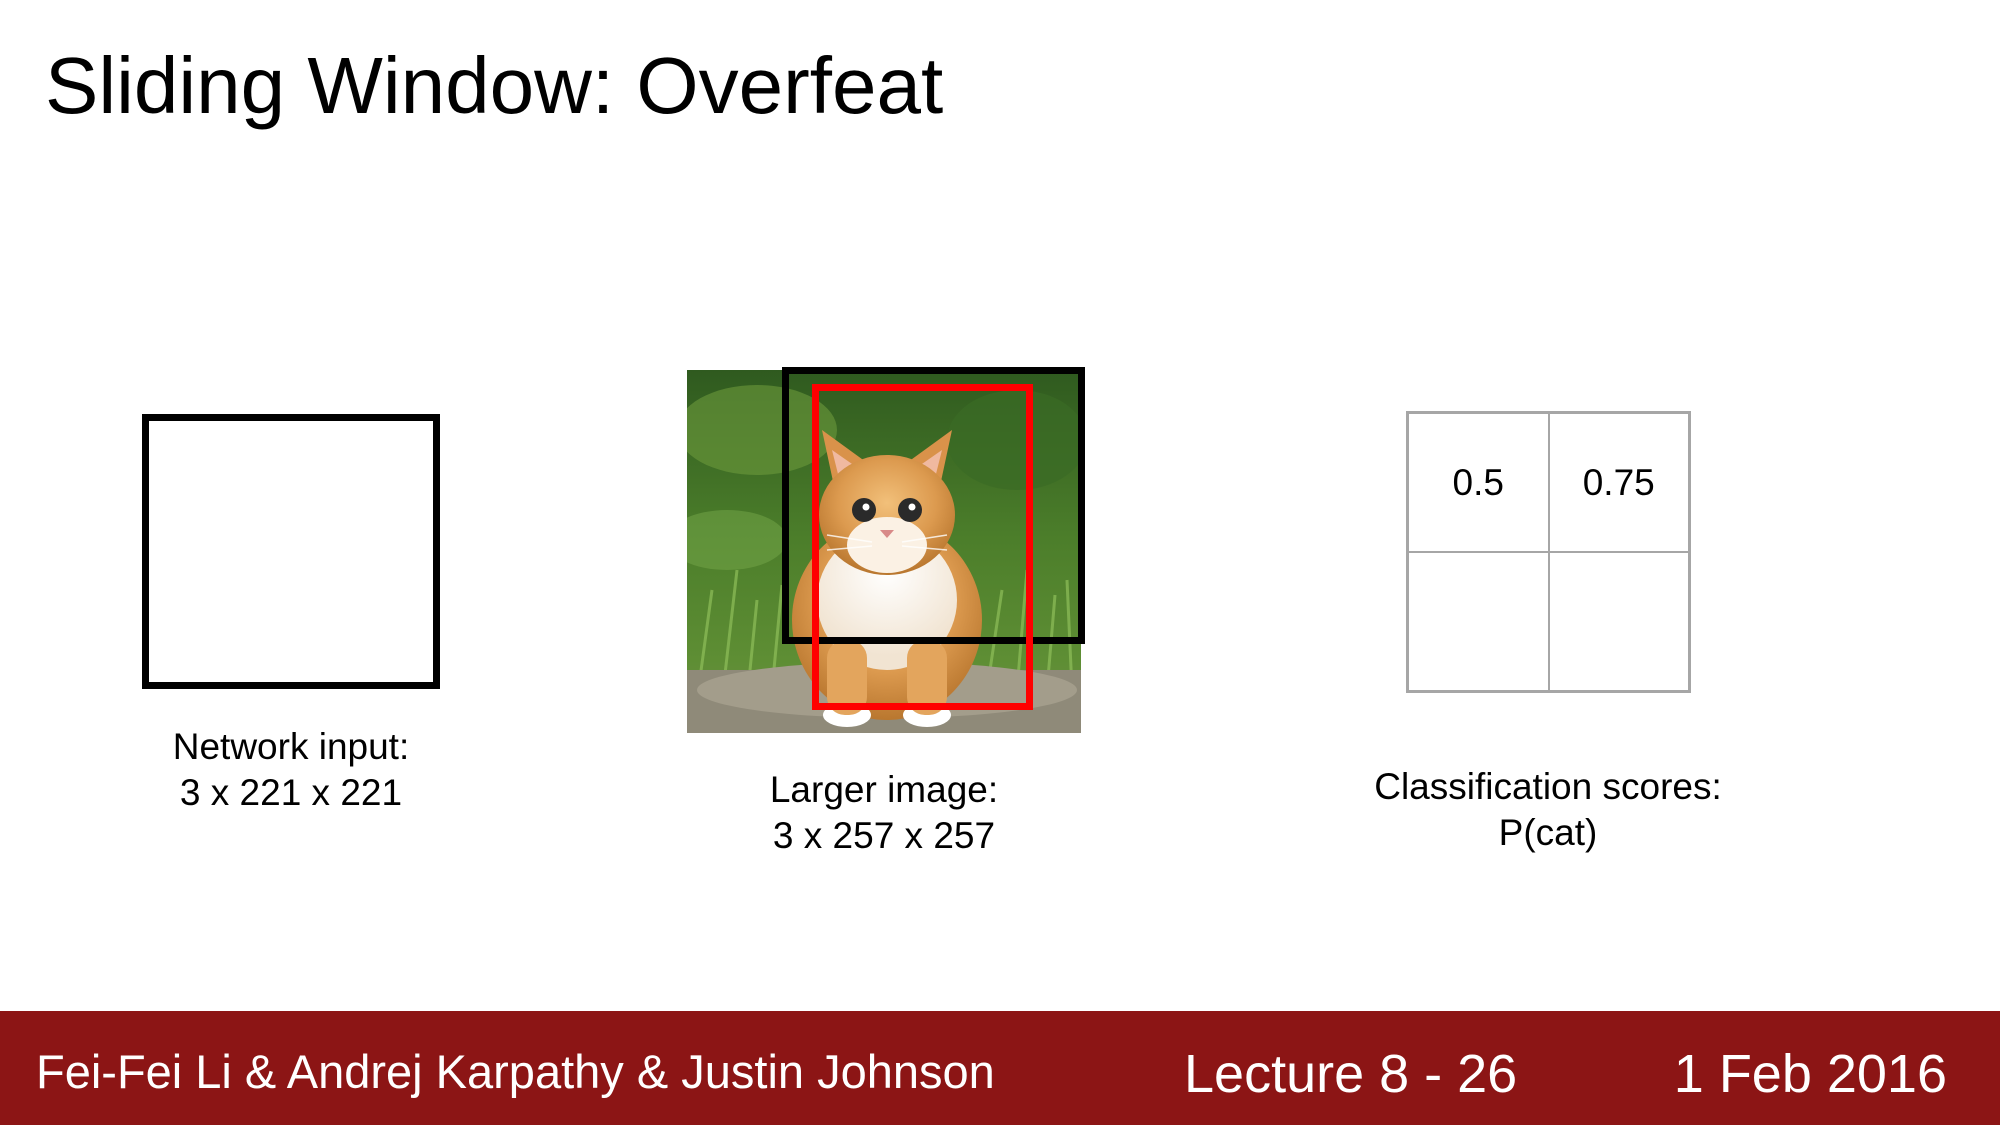 The width and height of the screenshot is (2000, 1125). What do you see at coordinates (1548, 786) in the screenshot?
I see `classification-caption-line1: Classification scores:` at bounding box center [1548, 786].